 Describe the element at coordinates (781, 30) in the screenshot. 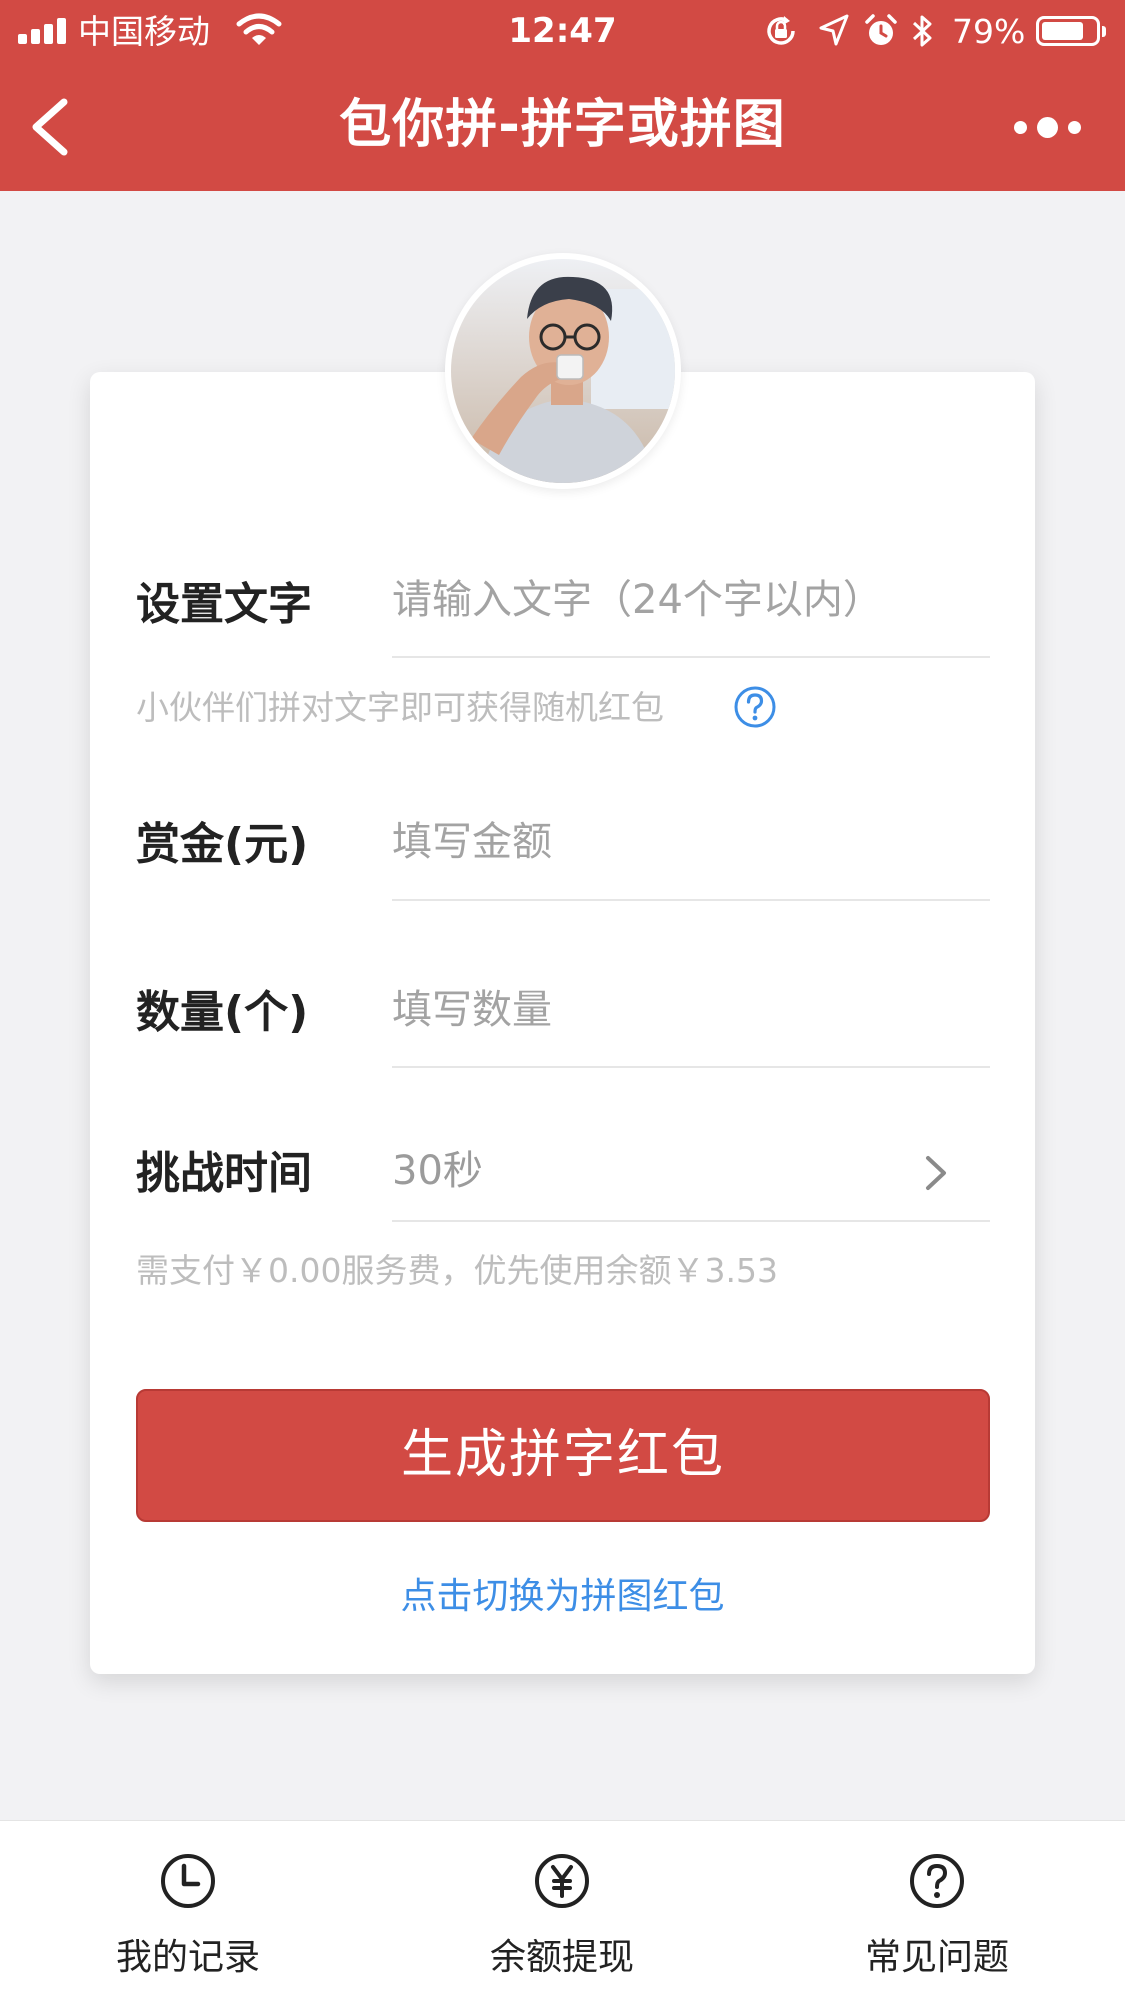

I see `rotation-lock-icon` at that location.